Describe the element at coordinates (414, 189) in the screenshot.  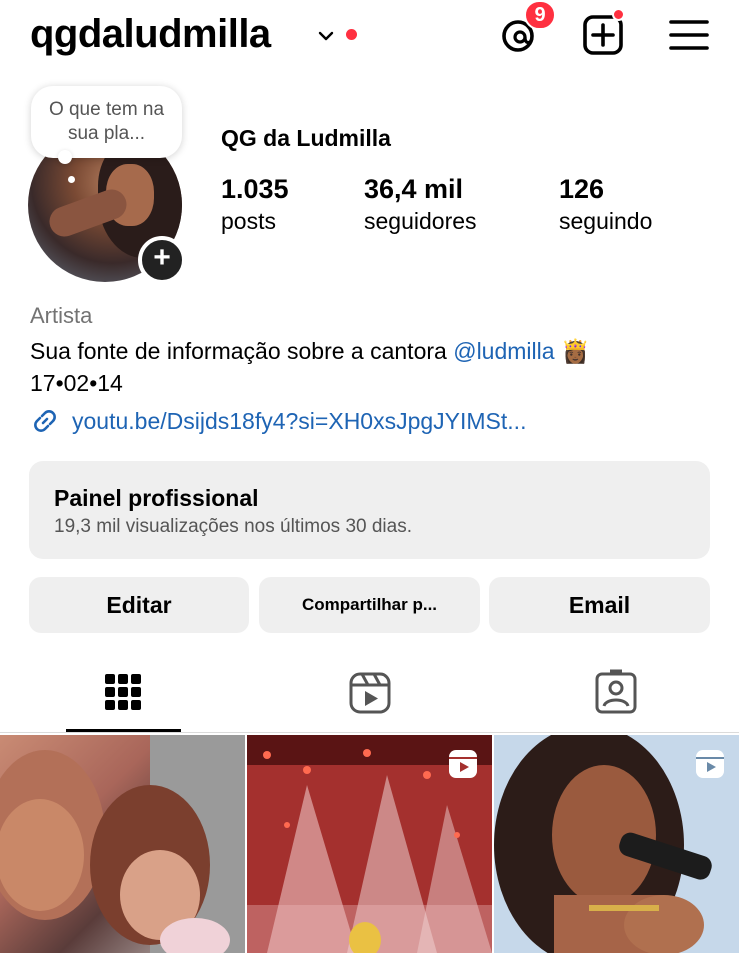
I see `stat-followers-value: 36,4 mil` at that location.